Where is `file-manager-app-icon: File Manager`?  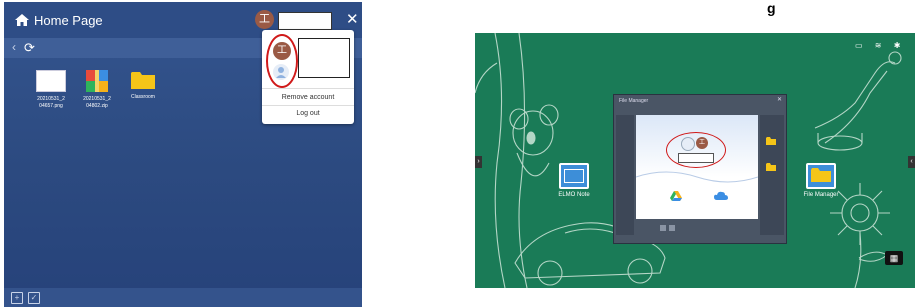 file-manager-app-icon: File Manager is located at coordinates (821, 180).